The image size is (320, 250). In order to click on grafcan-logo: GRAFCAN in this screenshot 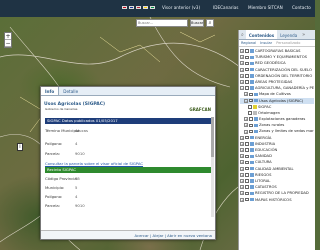, I will do `click(200, 109)`.